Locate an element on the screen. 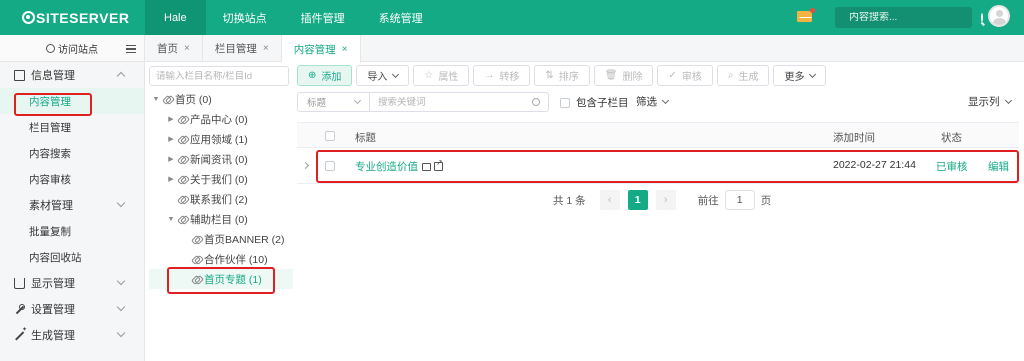 This screenshot has height=361, width=1024. generate-button: ⌕ 生成 is located at coordinates (743, 75).